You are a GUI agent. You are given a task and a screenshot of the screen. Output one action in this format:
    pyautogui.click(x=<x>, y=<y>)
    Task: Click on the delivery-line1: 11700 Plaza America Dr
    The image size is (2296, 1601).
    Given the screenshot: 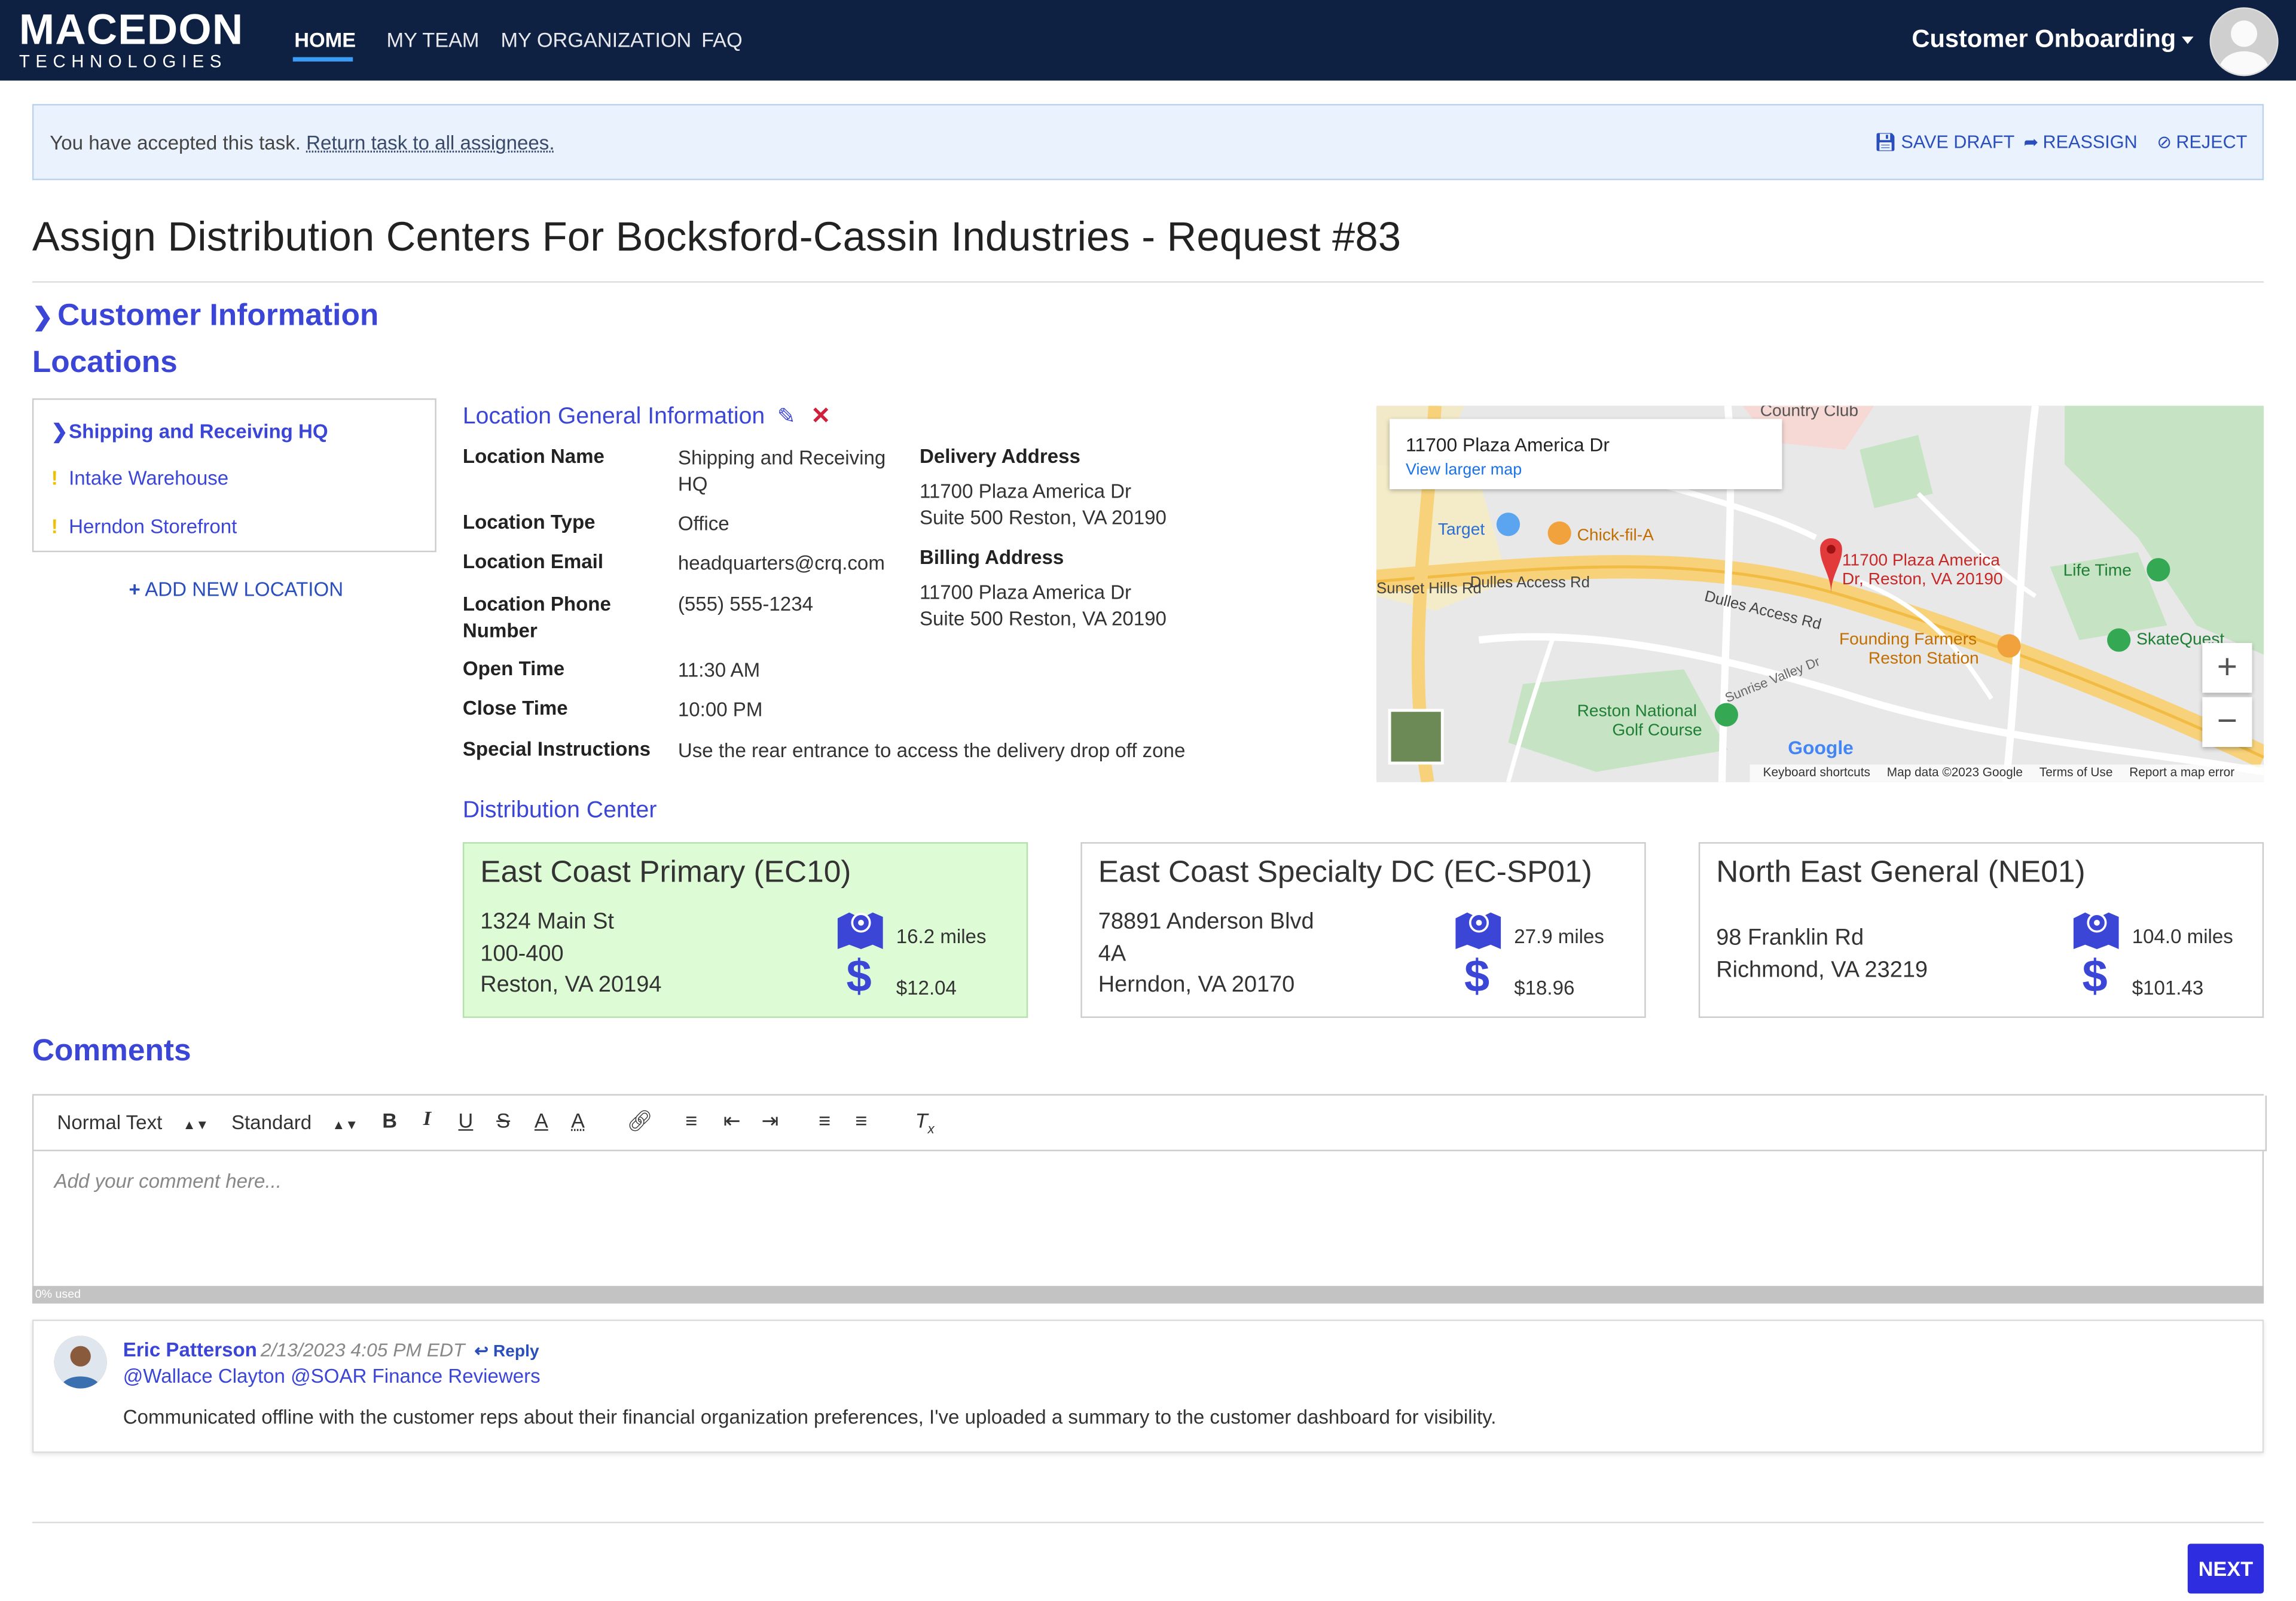 What is the action you would take?
    pyautogui.click(x=1025, y=491)
    